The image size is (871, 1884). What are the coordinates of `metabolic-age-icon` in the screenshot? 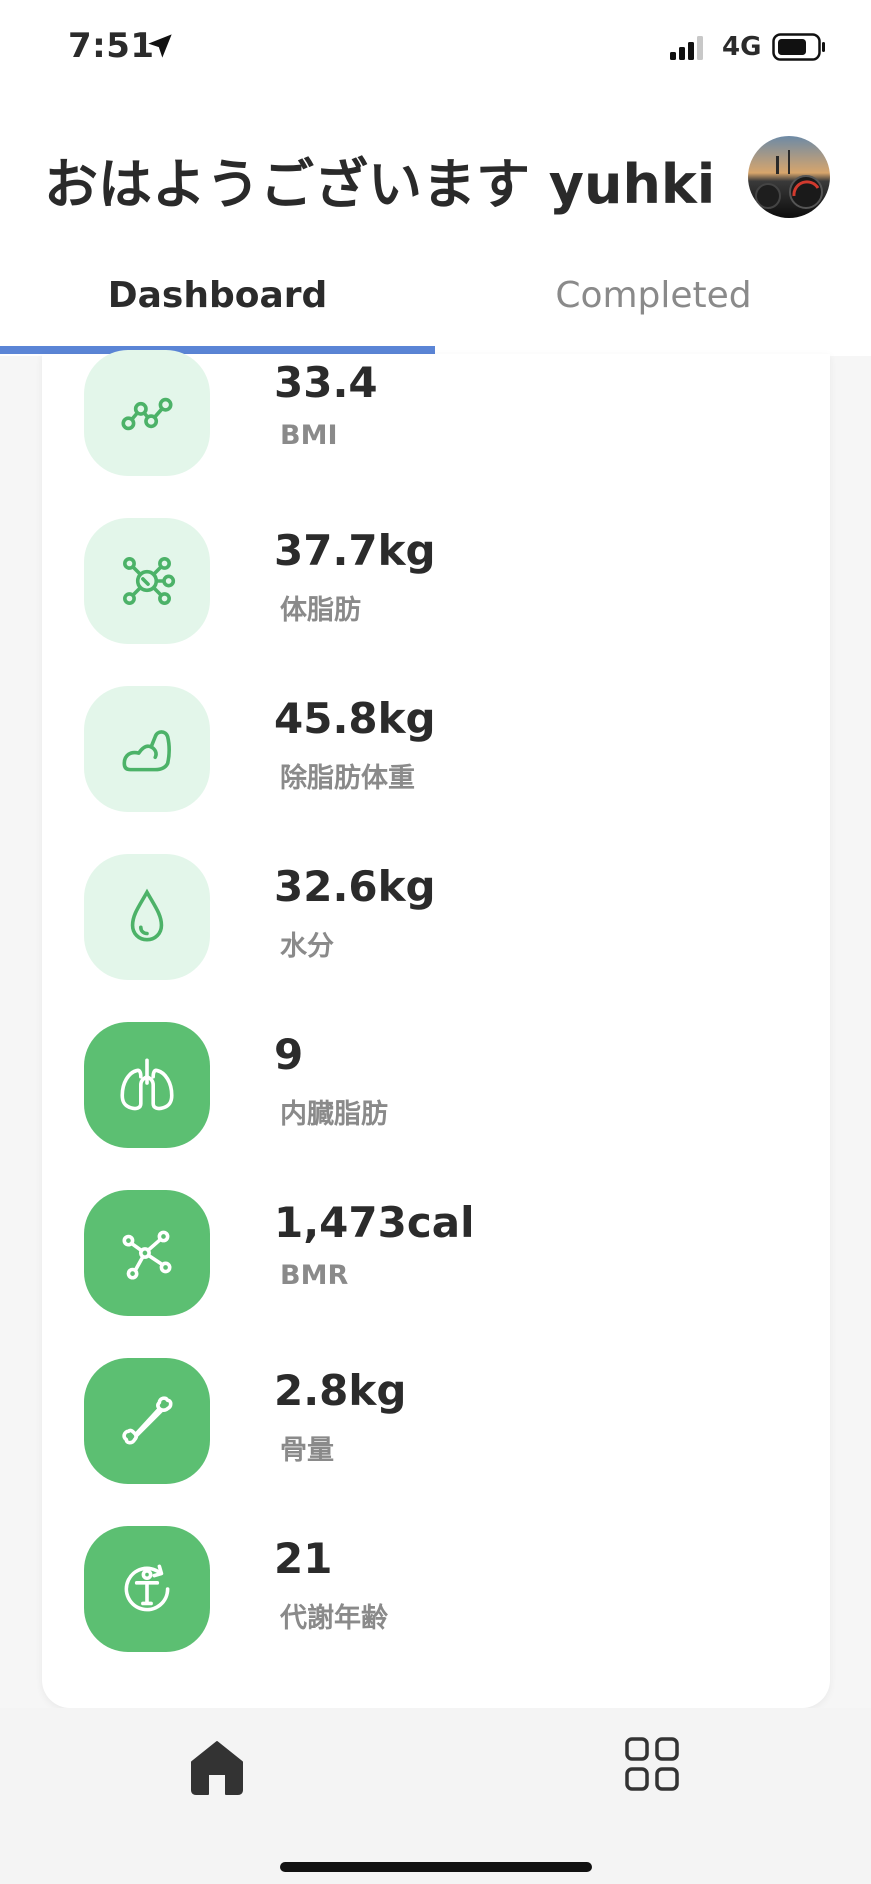 It's located at (147, 1589).